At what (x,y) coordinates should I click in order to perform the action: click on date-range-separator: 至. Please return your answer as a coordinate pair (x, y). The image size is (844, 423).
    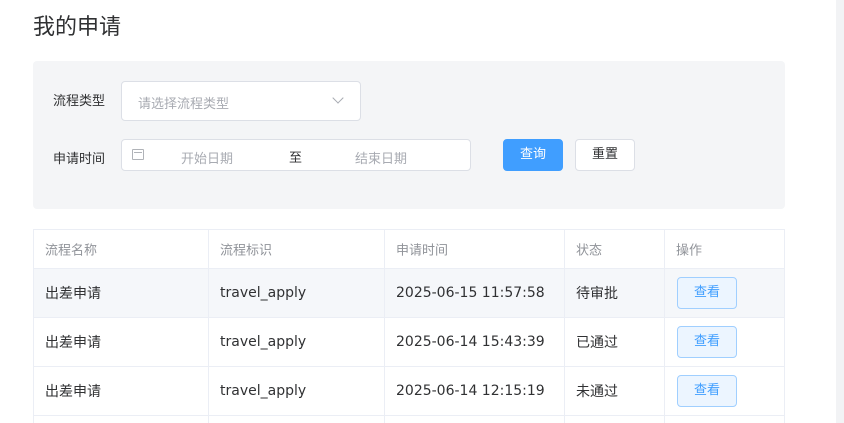
    Looking at the image, I should click on (296, 158).